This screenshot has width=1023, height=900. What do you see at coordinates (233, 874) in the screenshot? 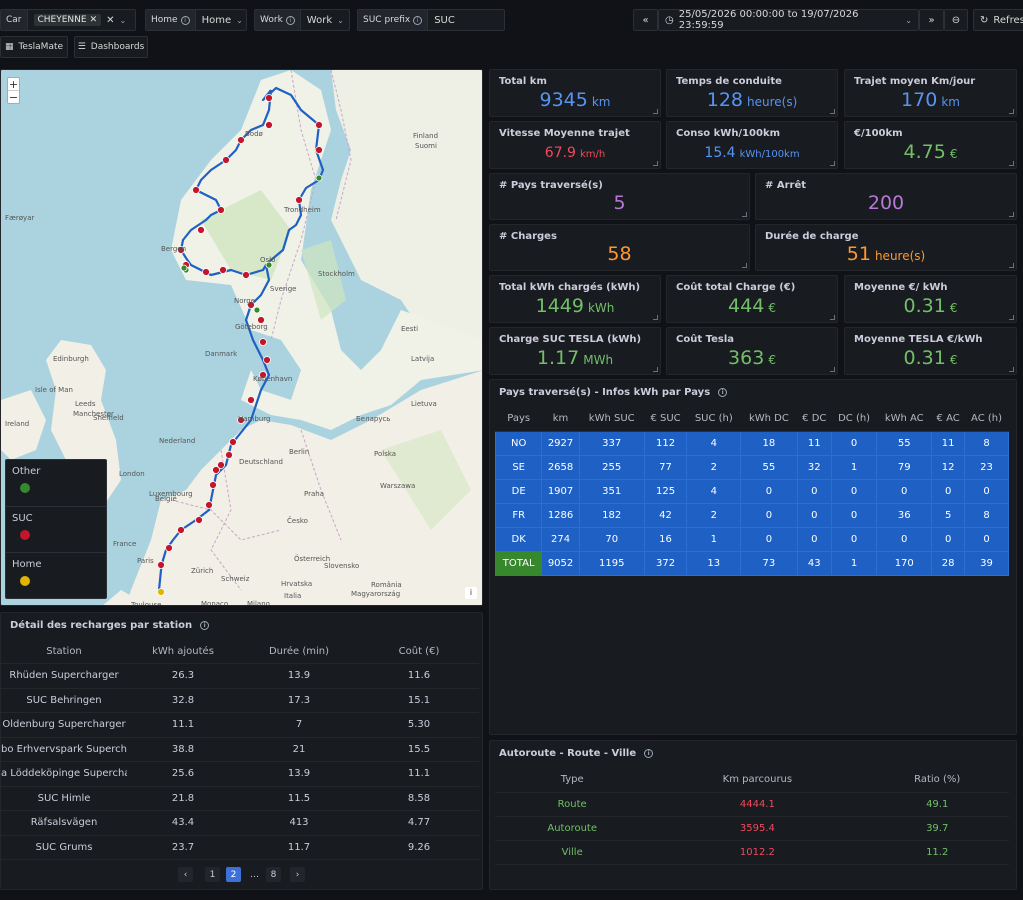
I see `pagination-page-2: 2` at bounding box center [233, 874].